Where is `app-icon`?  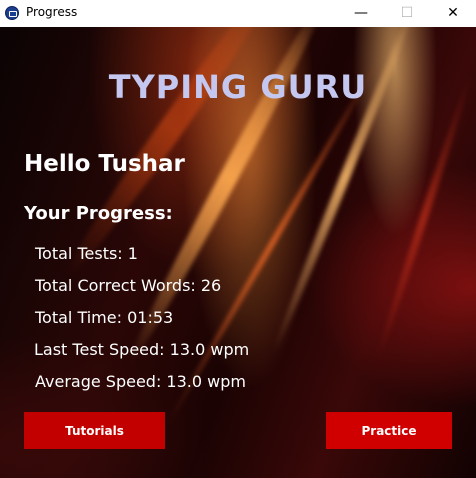 app-icon is located at coordinates (12, 13).